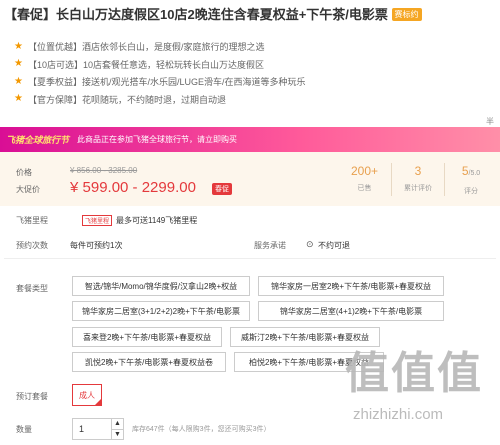 The image size is (500, 445). What do you see at coordinates (32, 220) in the screenshot?
I see `miles-label: 飞猪里程` at bounding box center [32, 220].